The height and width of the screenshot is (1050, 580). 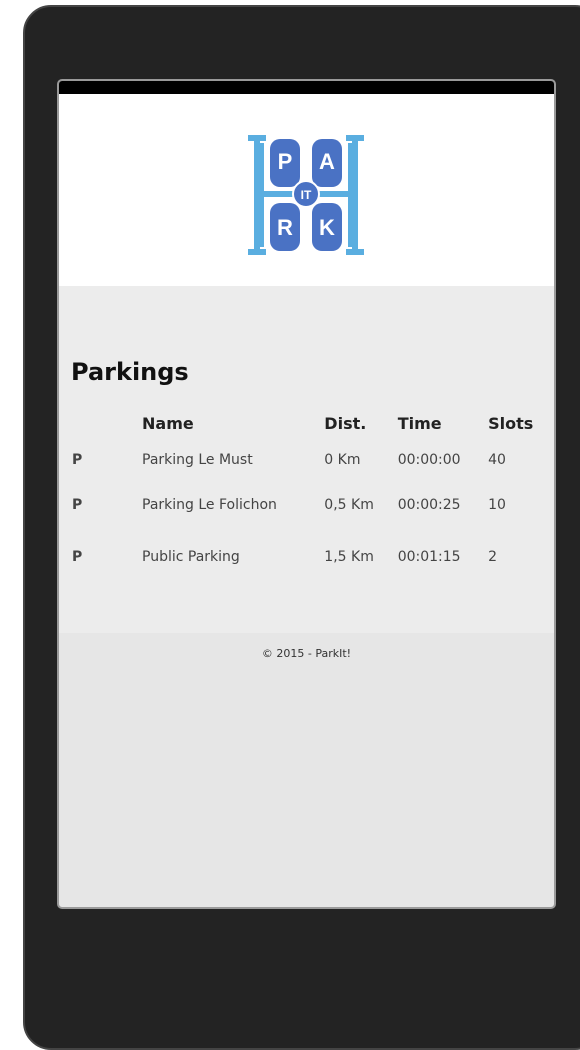 What do you see at coordinates (511, 423) in the screenshot?
I see `col-slots-header: Slots` at bounding box center [511, 423].